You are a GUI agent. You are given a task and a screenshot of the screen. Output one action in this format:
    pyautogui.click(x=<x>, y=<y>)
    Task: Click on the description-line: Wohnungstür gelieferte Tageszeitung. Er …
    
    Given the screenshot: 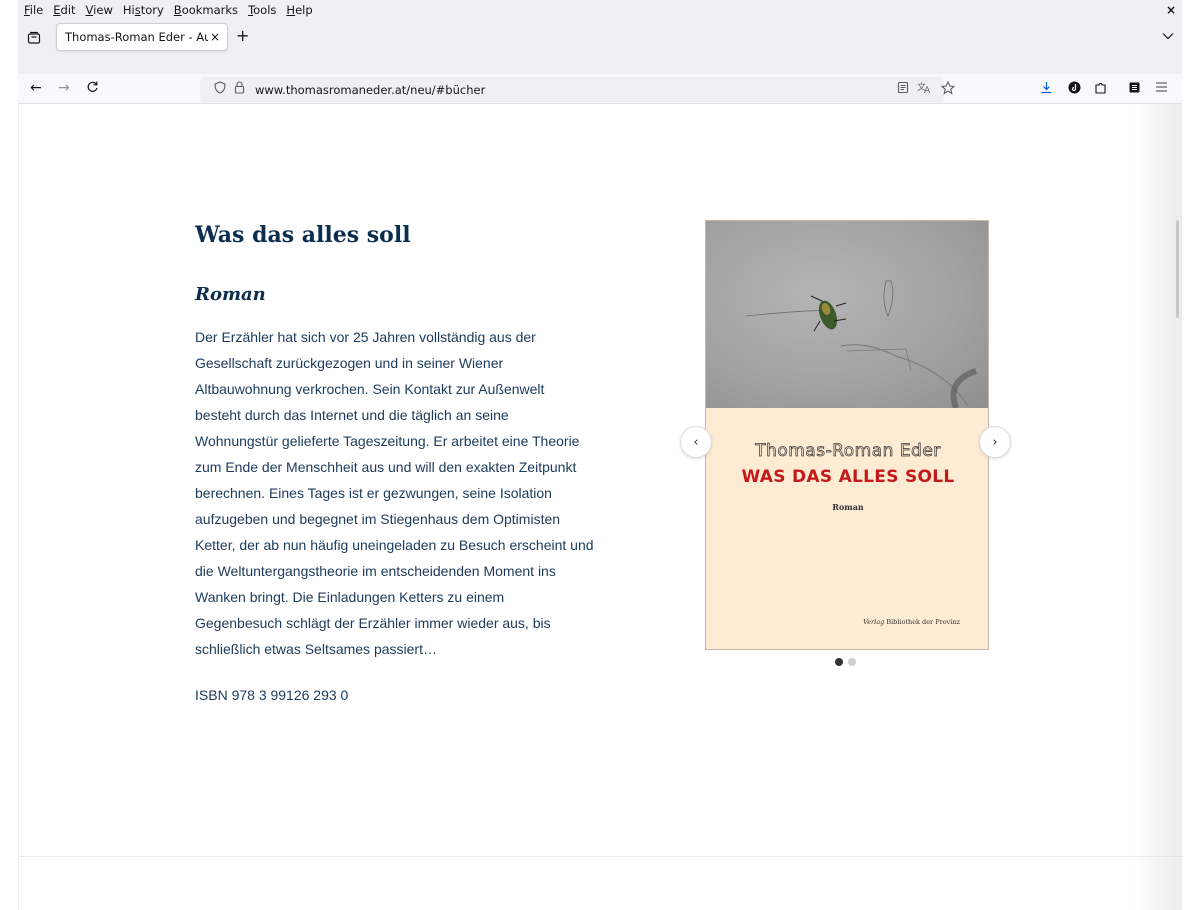 What is the action you would take?
    pyautogui.click(x=387, y=441)
    